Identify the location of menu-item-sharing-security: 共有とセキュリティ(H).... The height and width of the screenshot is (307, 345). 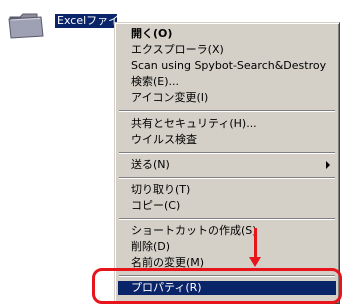
(227, 124).